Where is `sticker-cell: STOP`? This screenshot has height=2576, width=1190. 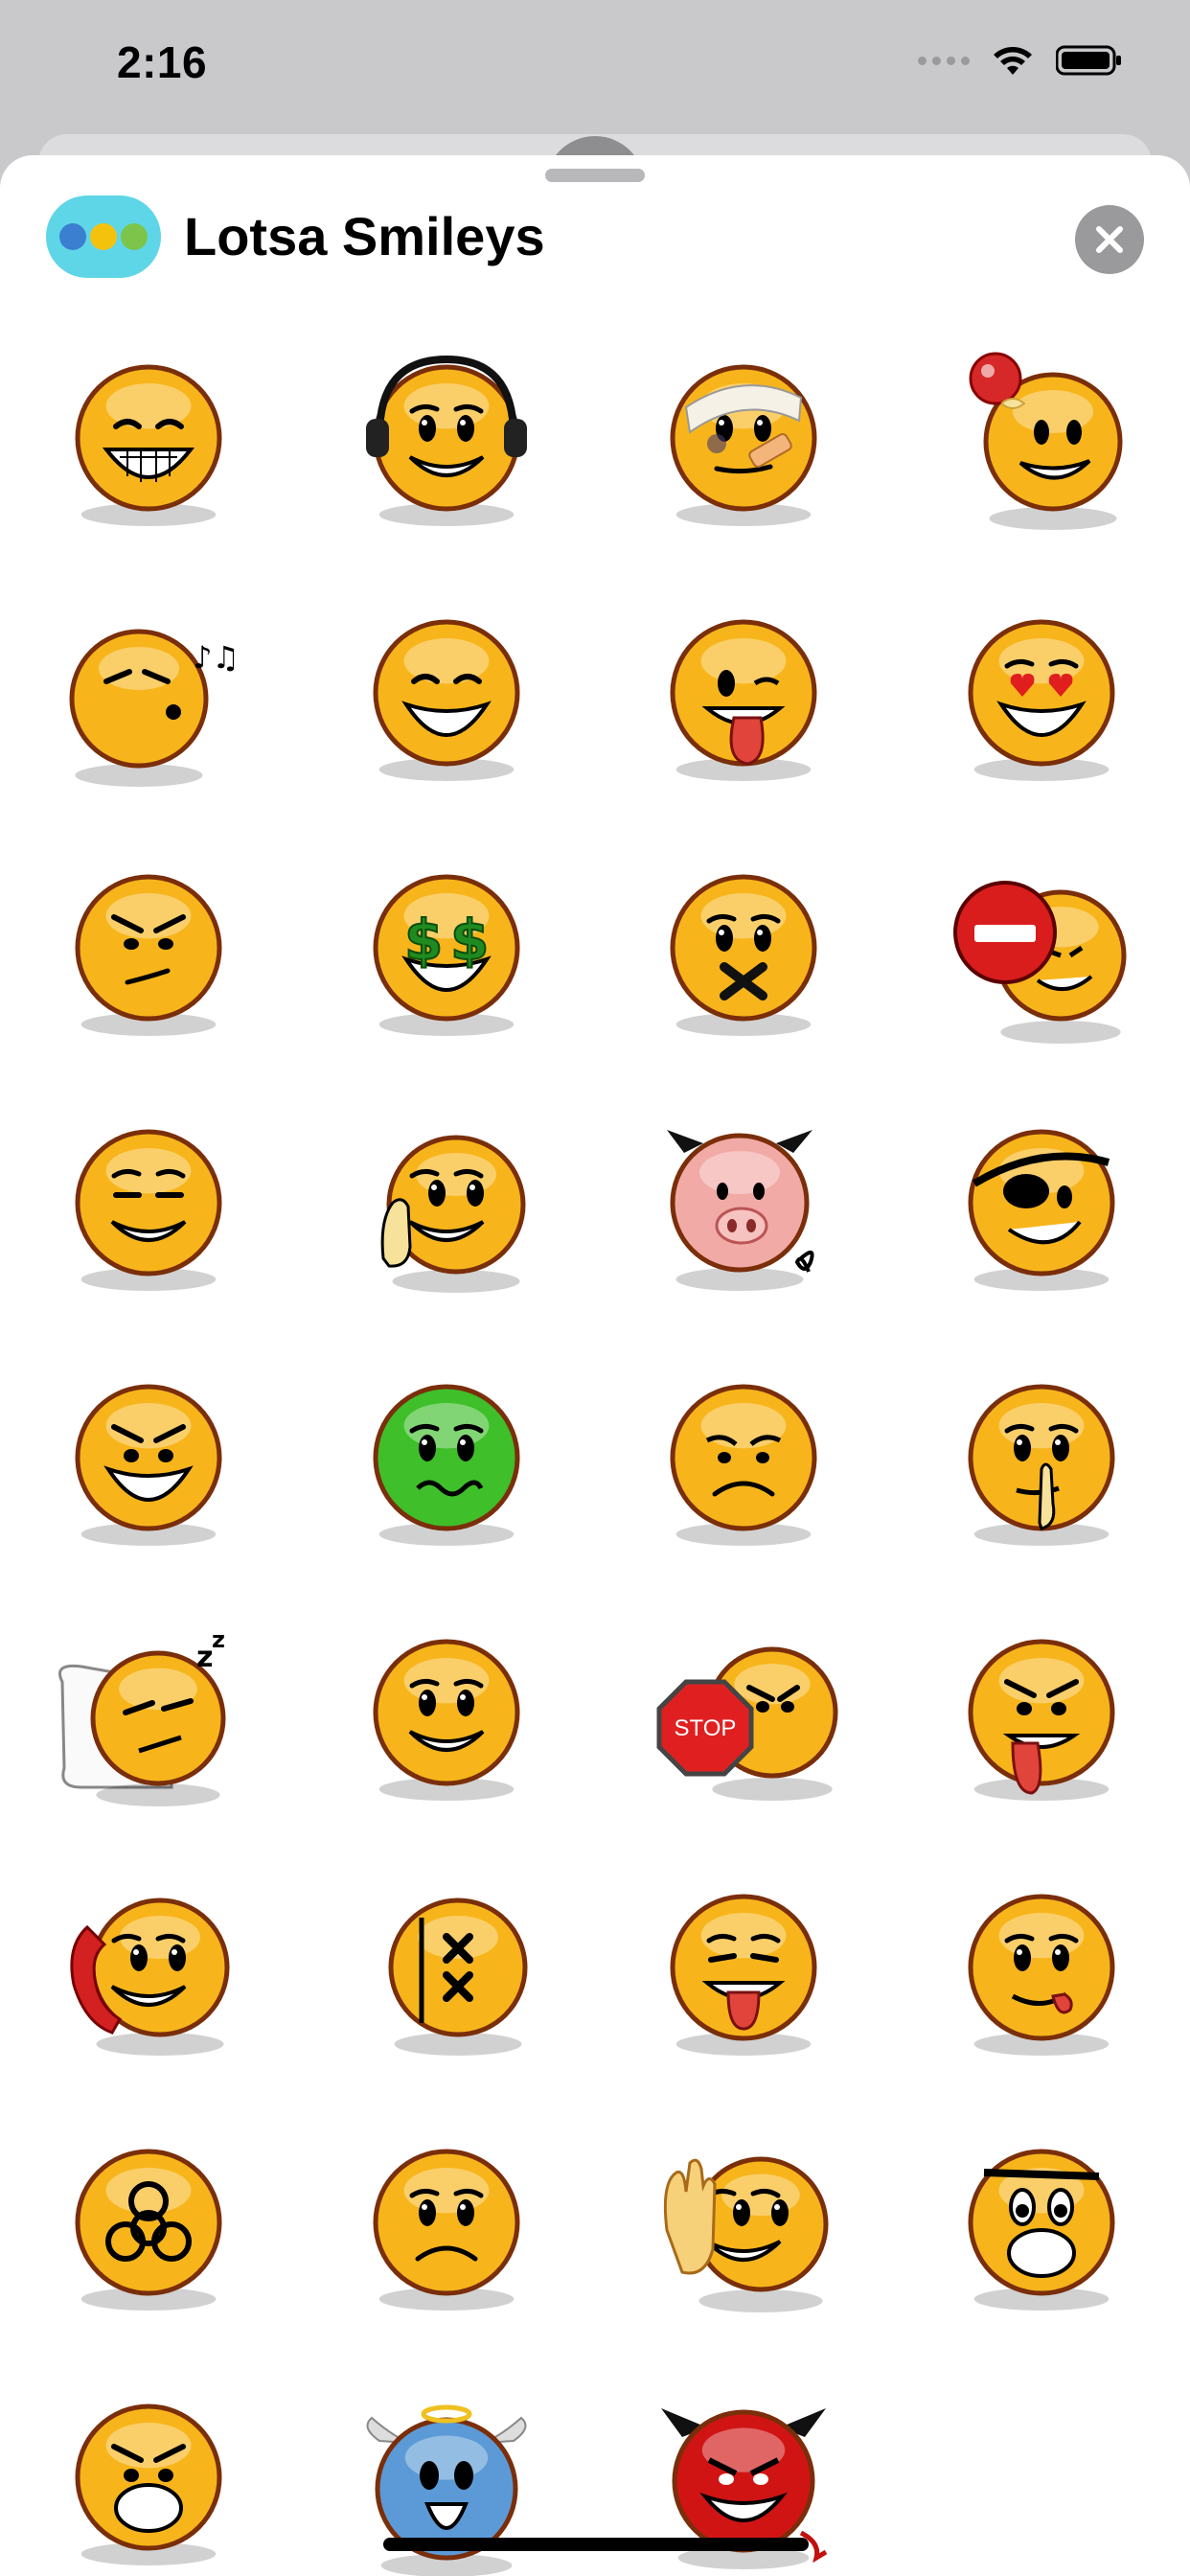 sticker-cell: STOP is located at coordinates (744, 1720).